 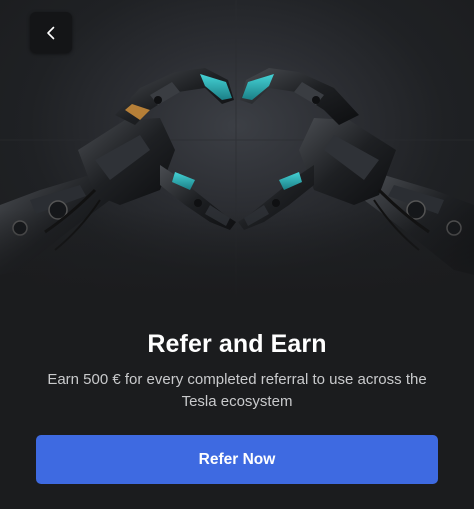 I want to click on refer-now-label: Refer Now, so click(x=237, y=459).